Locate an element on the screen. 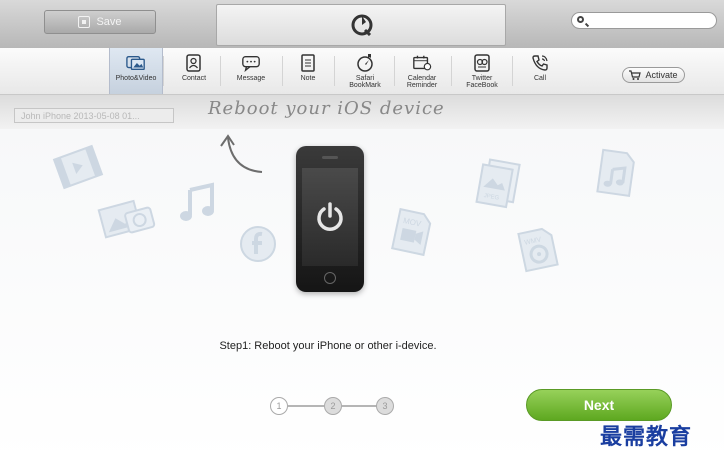 The height and width of the screenshot is (463, 724). phone-home-button is located at coordinates (330, 278).